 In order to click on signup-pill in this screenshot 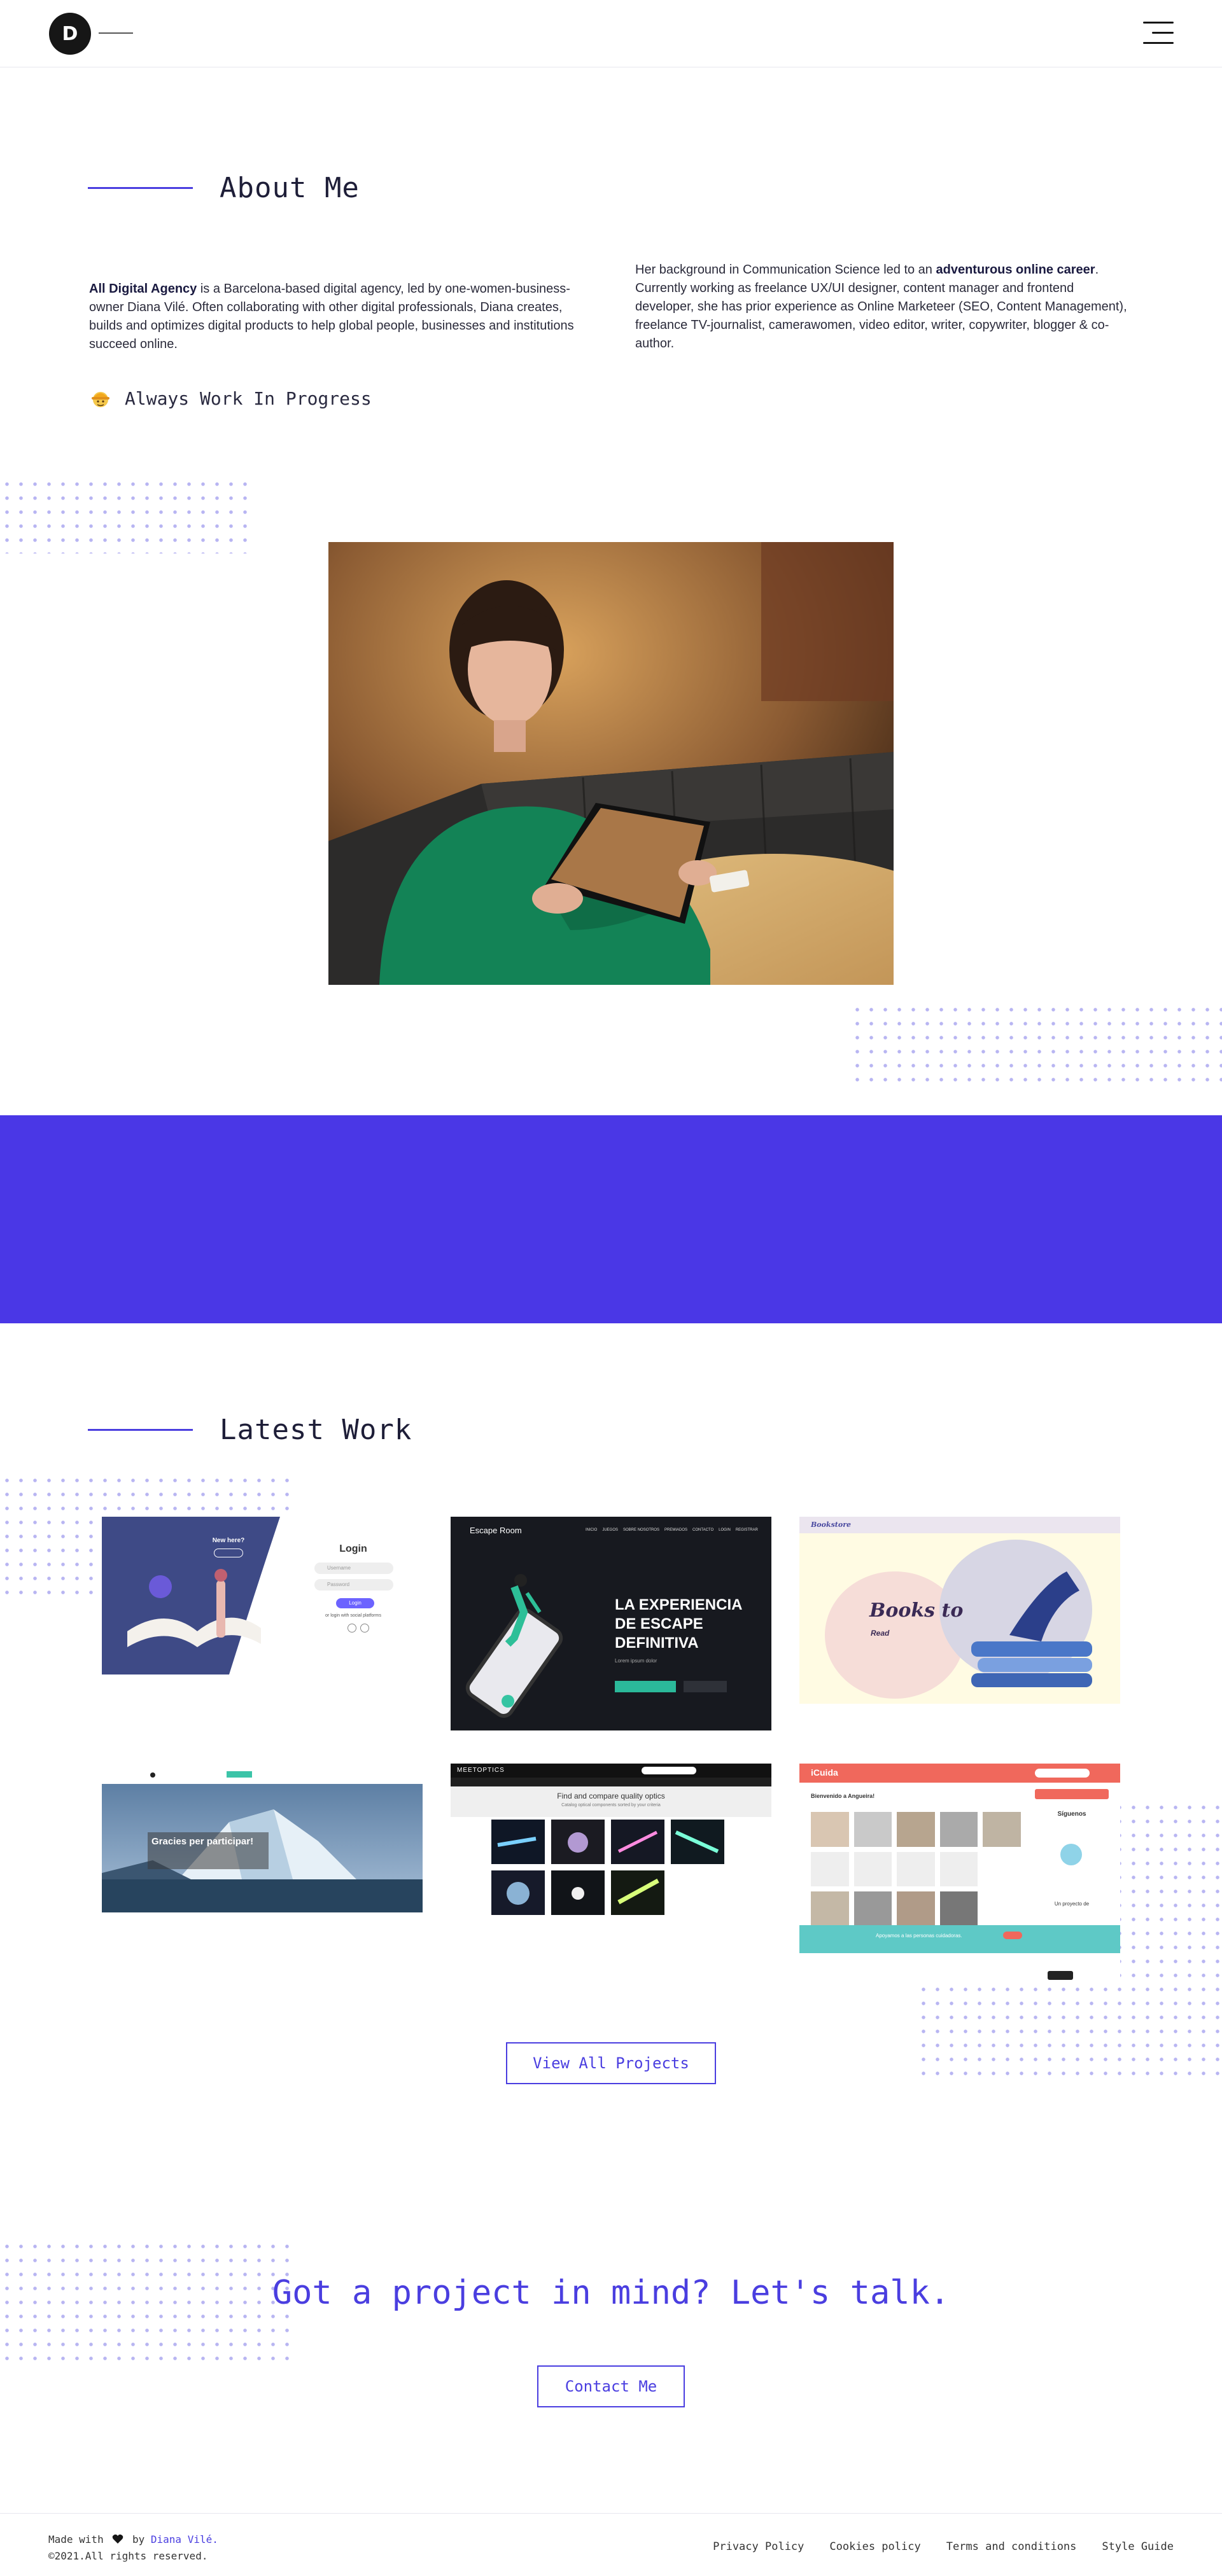, I will do `click(228, 1553)`.